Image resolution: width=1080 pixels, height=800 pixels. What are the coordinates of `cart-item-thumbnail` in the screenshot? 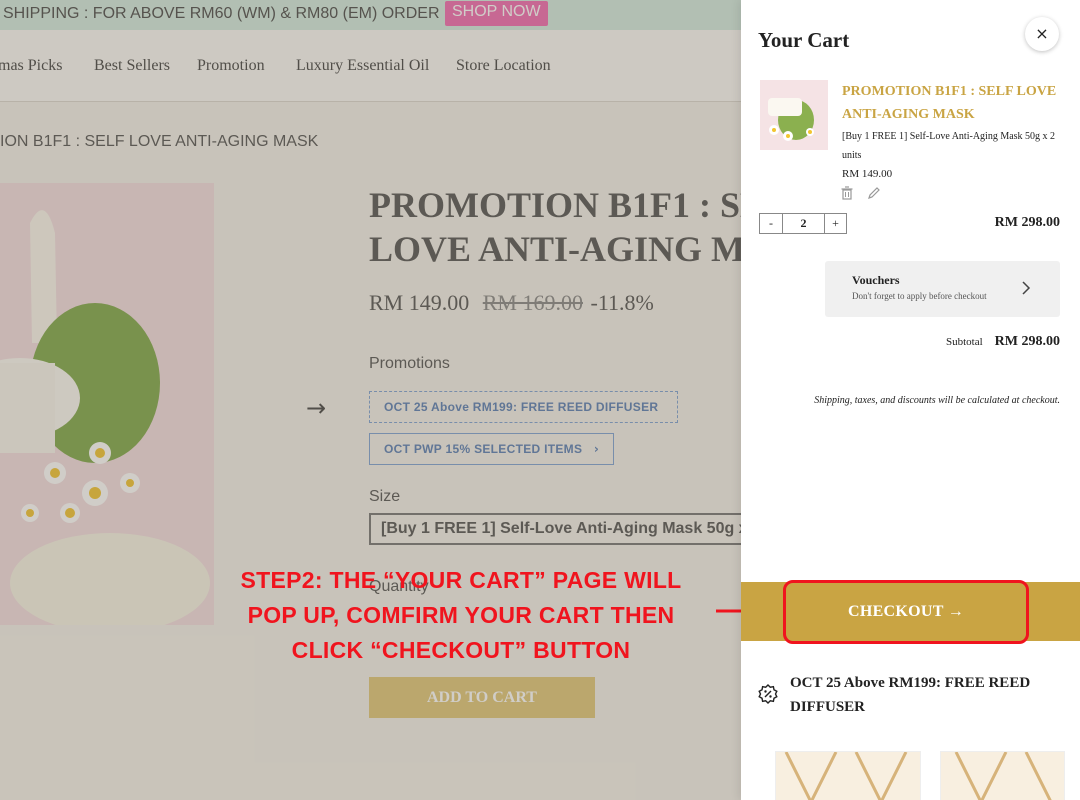 It's located at (794, 115).